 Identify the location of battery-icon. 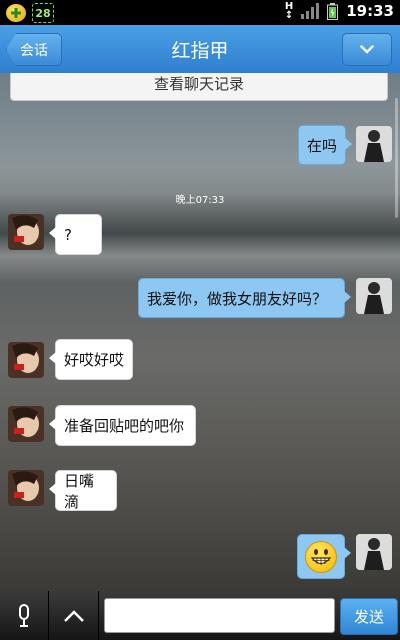
(333, 11).